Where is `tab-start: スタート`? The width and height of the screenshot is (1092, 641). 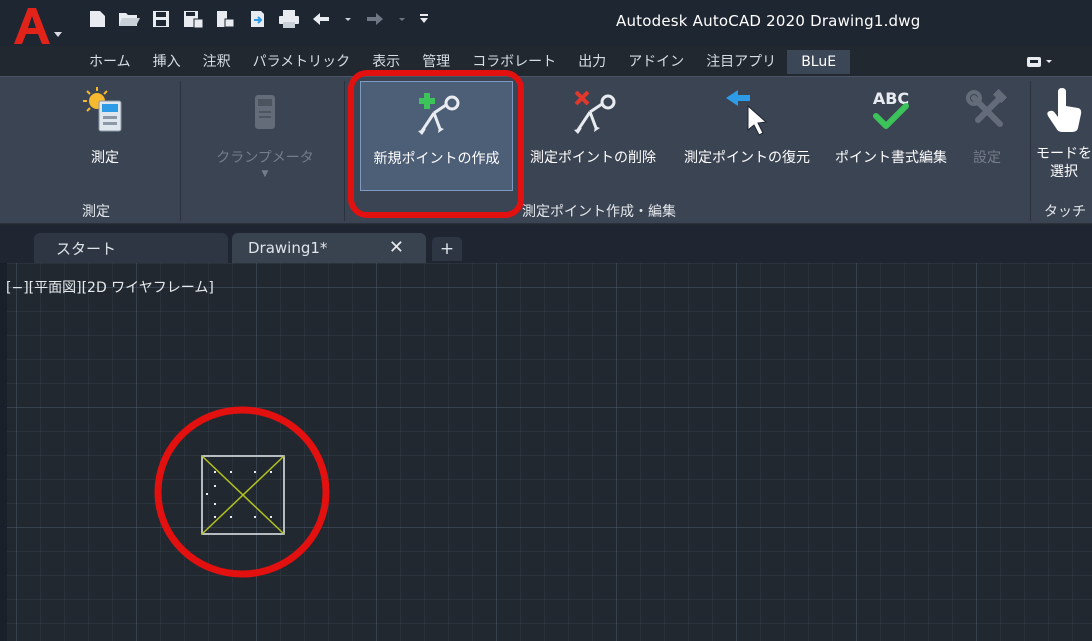 tab-start: スタート is located at coordinates (131, 248).